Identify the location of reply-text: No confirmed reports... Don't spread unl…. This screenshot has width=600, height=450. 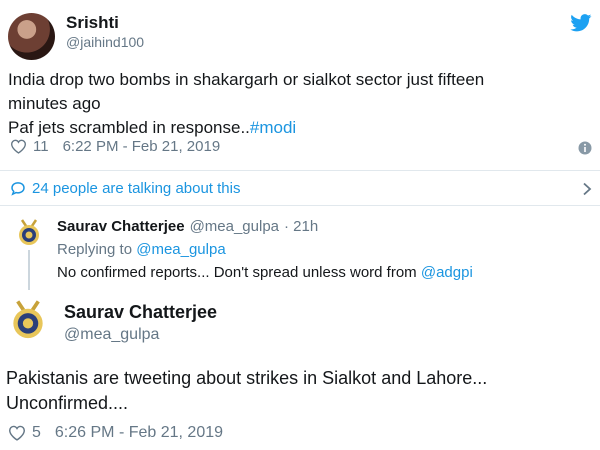
(265, 272).